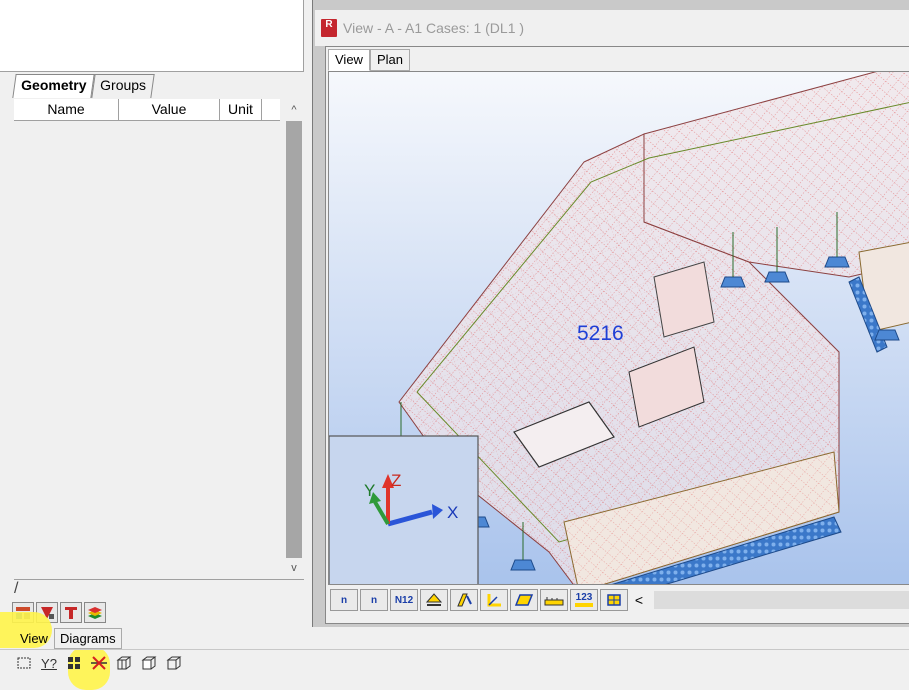 The image size is (909, 690). Describe the element at coordinates (159, 590) in the screenshot. I see `lower-tab-strip` at that location.